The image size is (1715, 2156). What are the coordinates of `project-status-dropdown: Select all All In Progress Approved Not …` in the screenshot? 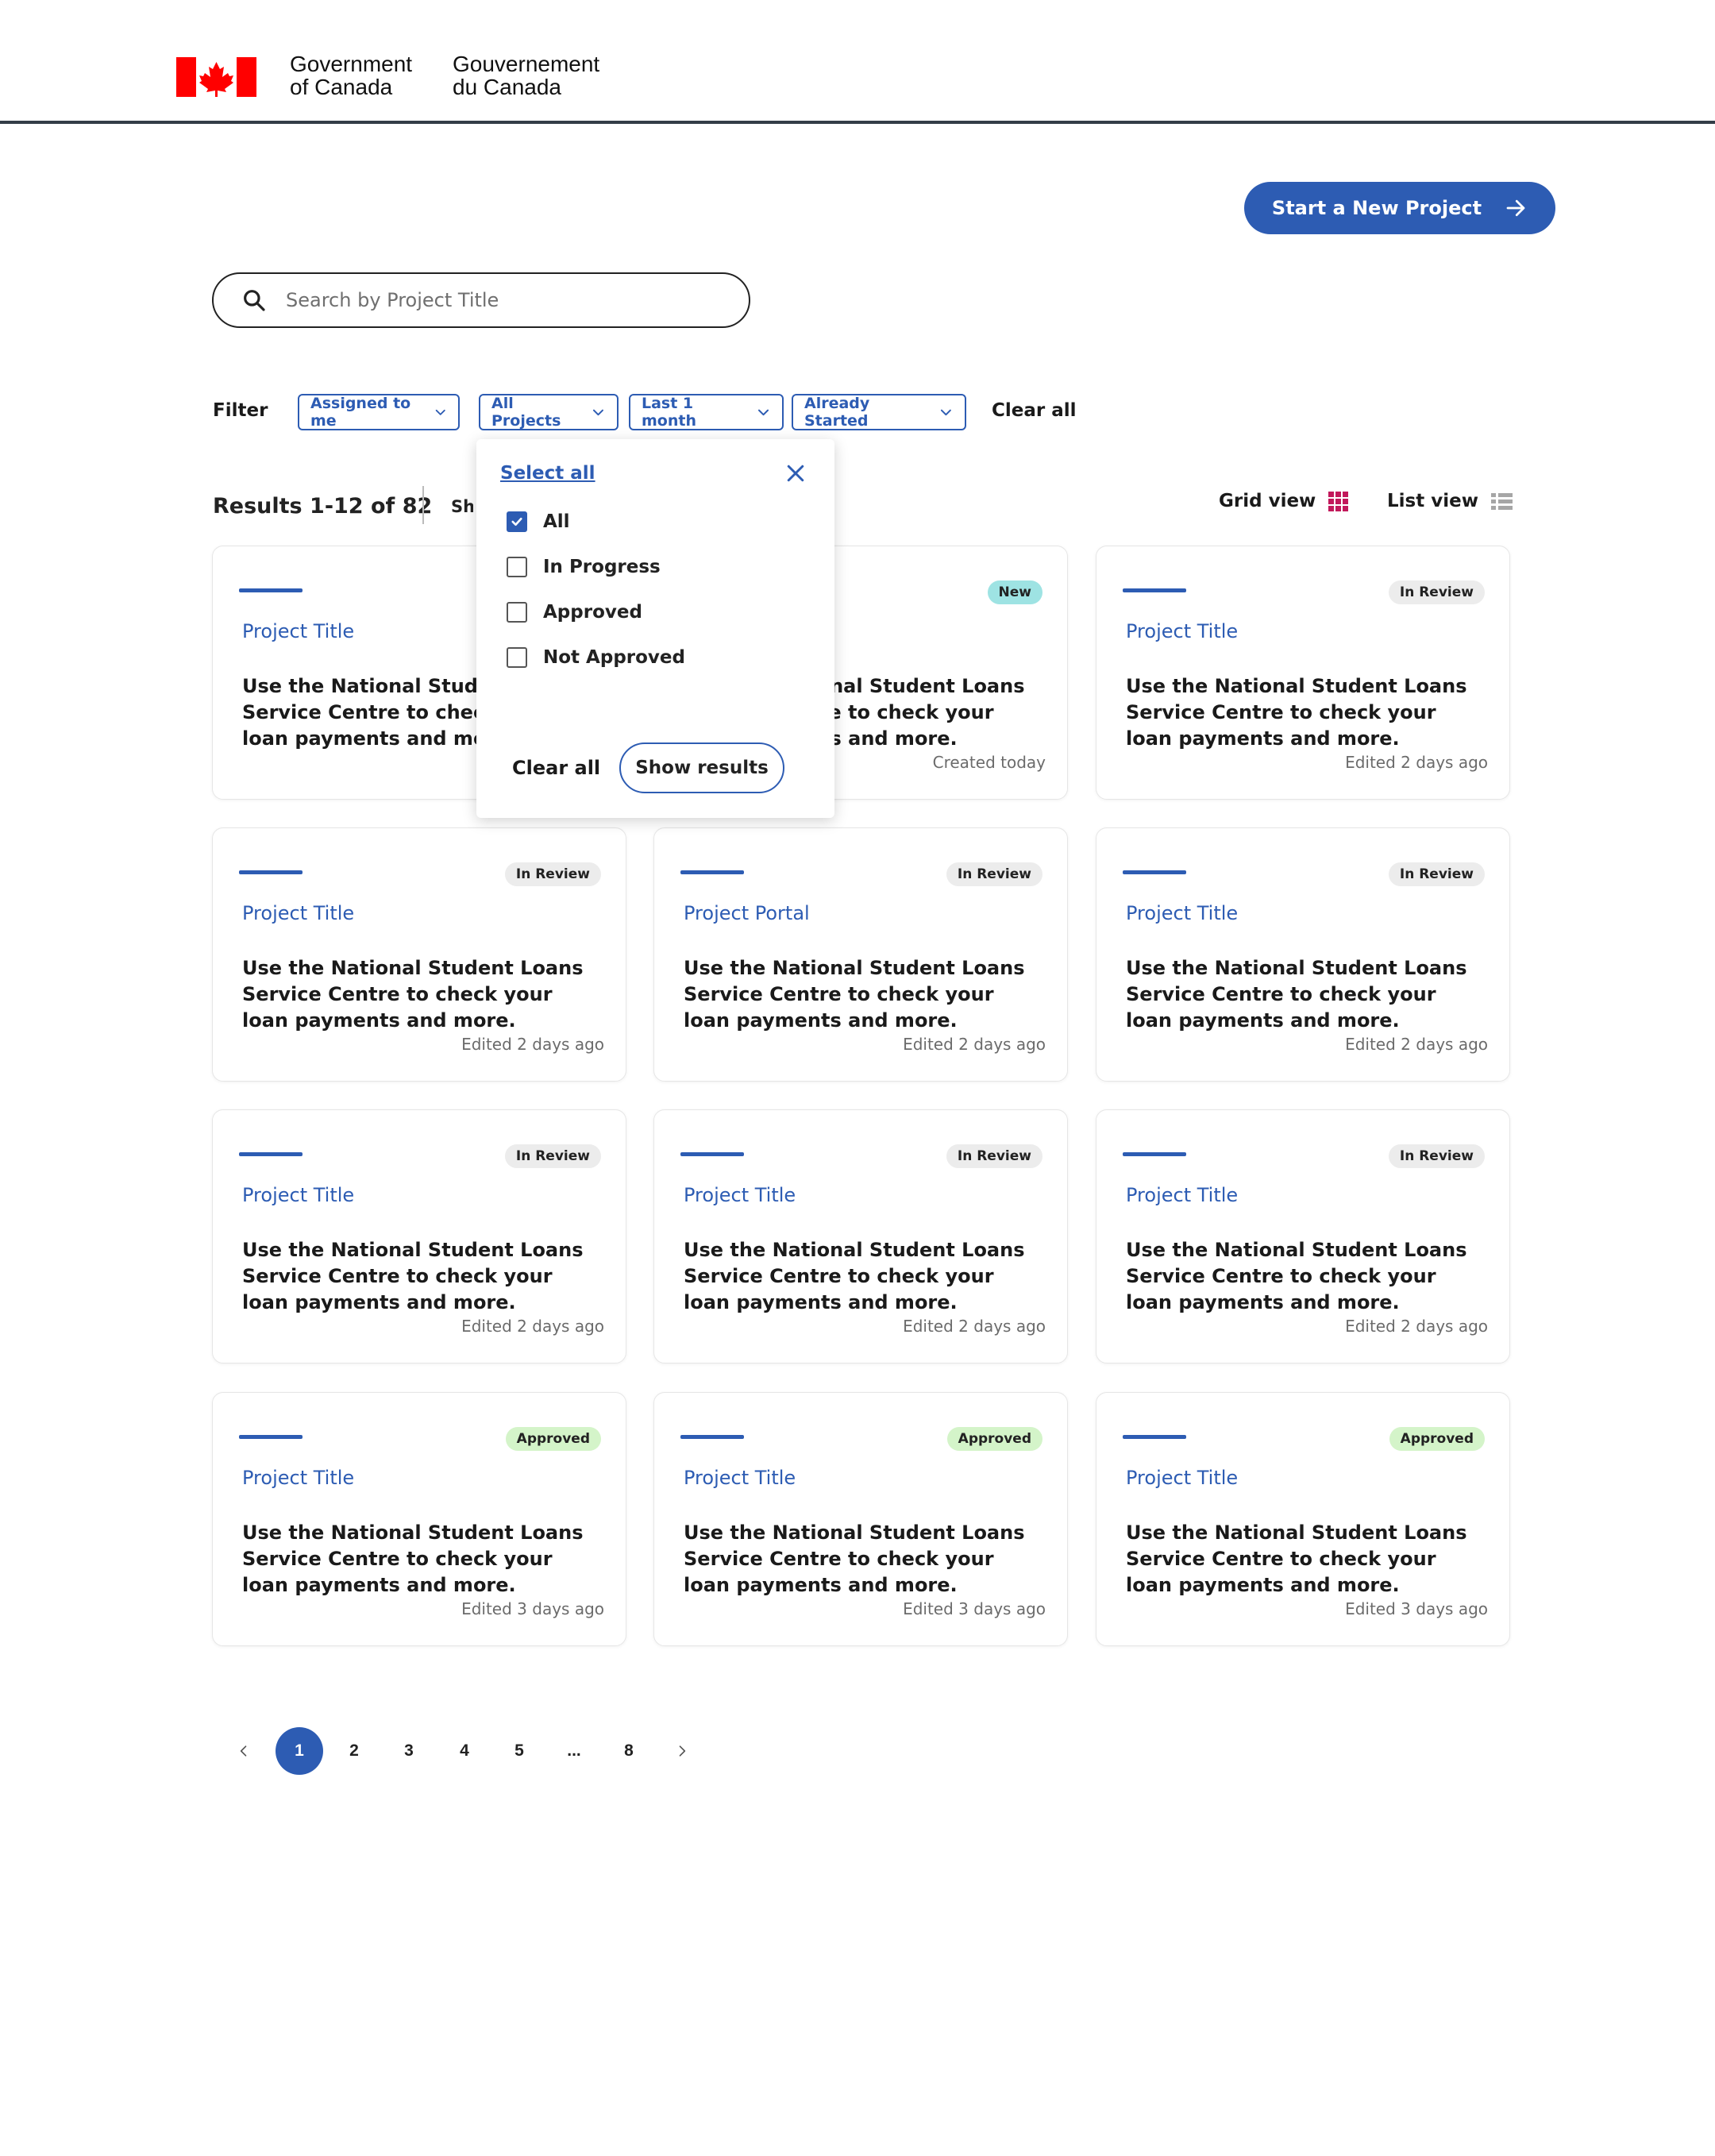 It's located at (655, 629).